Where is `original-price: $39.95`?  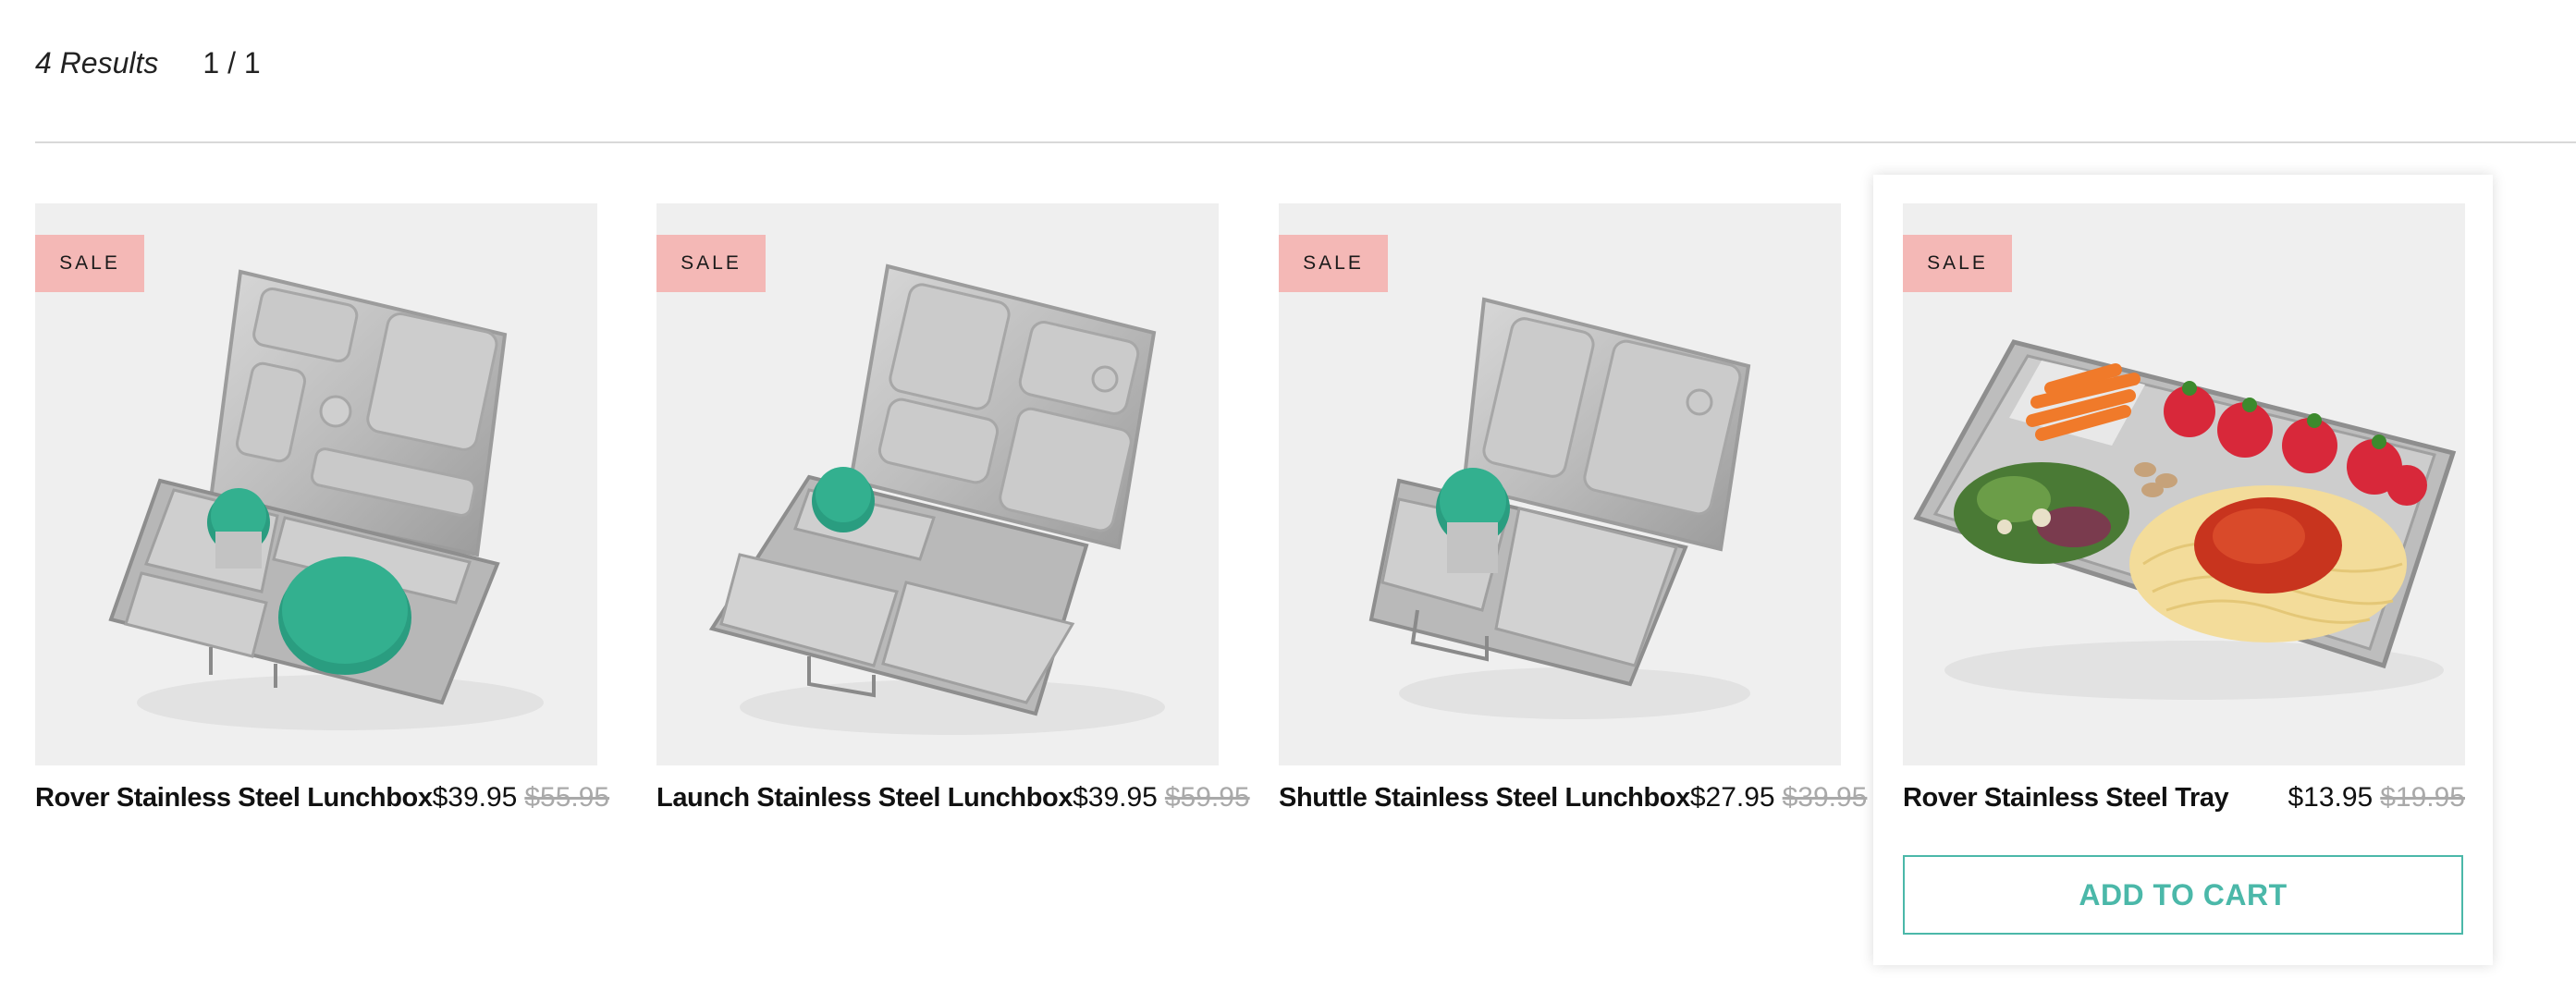
original-price: $39.95 is located at coordinates (1825, 798).